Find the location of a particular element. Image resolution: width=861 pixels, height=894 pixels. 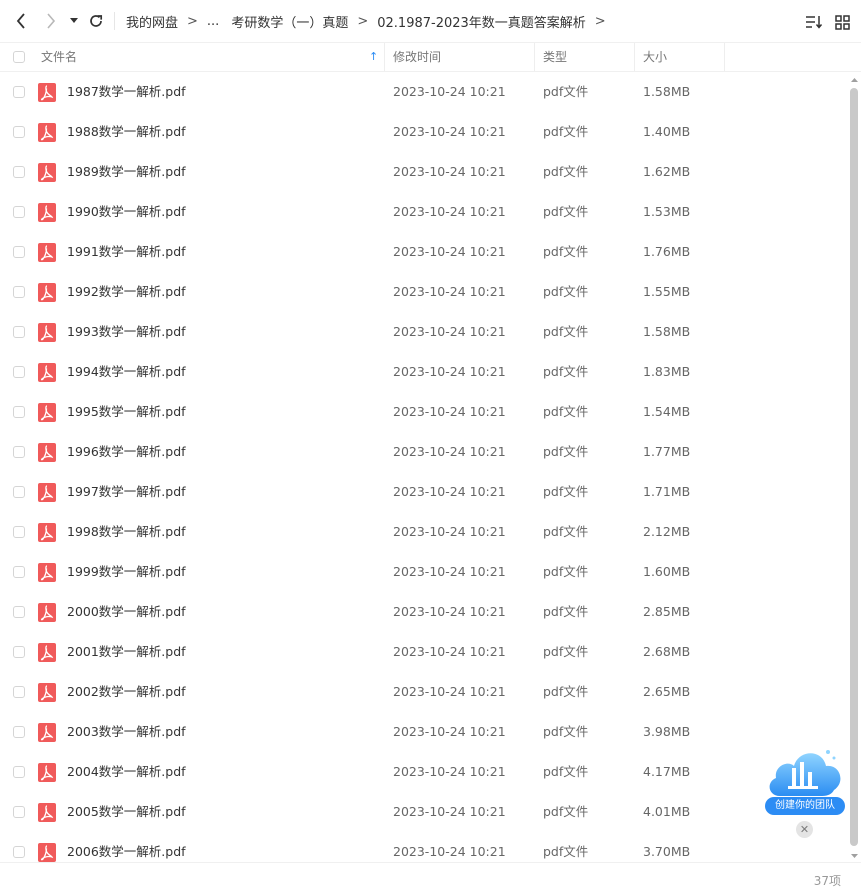

file-name: 2000数学一解析.pdf is located at coordinates (126, 612).